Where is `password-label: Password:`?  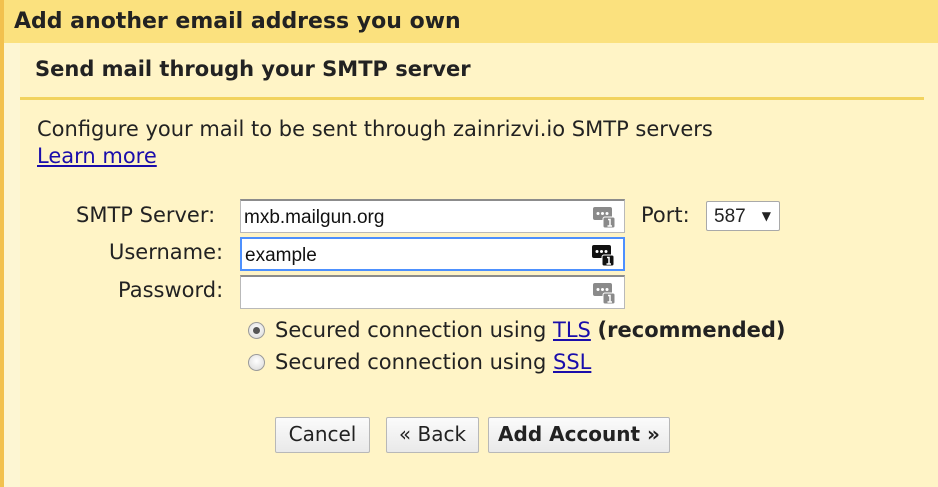 password-label: Password: is located at coordinates (171, 290).